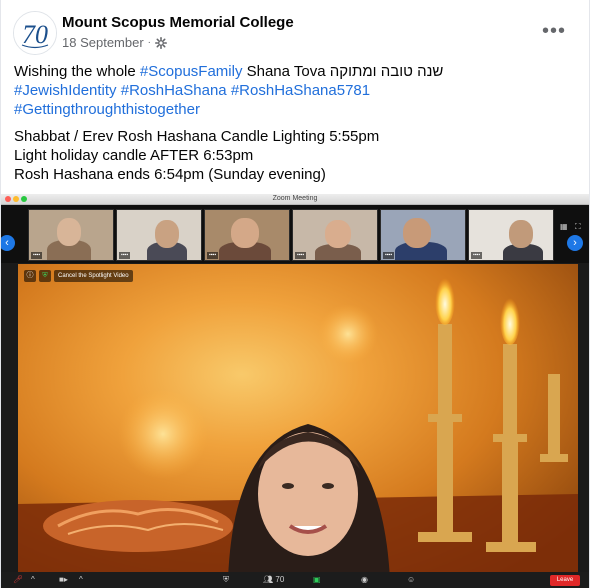 The image size is (592, 588). I want to click on video-camera-icon: ■▸, so click(63, 580).